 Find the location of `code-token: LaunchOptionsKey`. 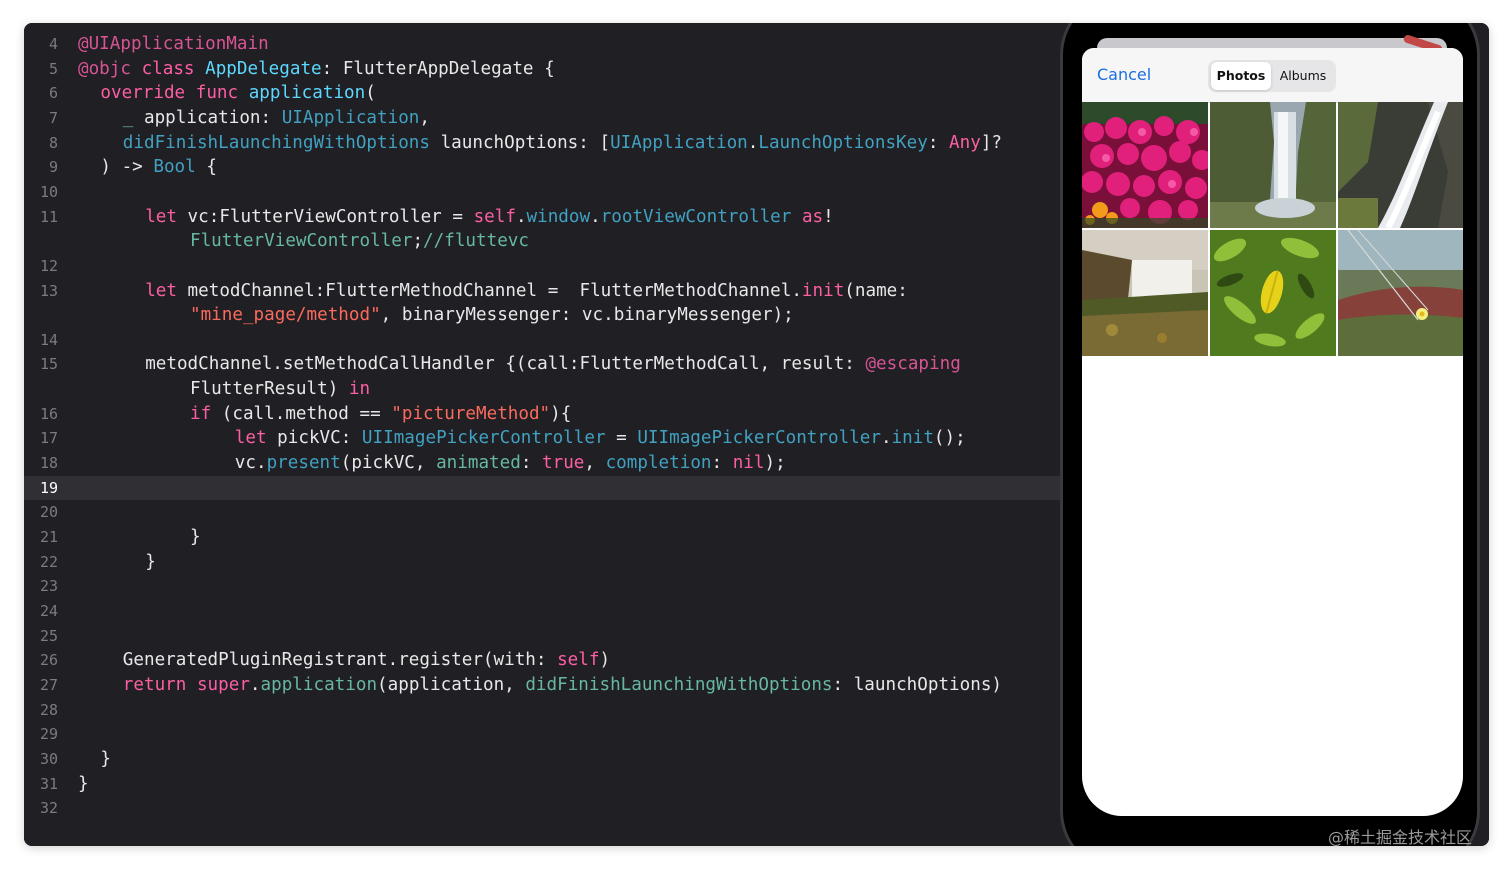

code-token: LaunchOptionsKey is located at coordinates (843, 142).